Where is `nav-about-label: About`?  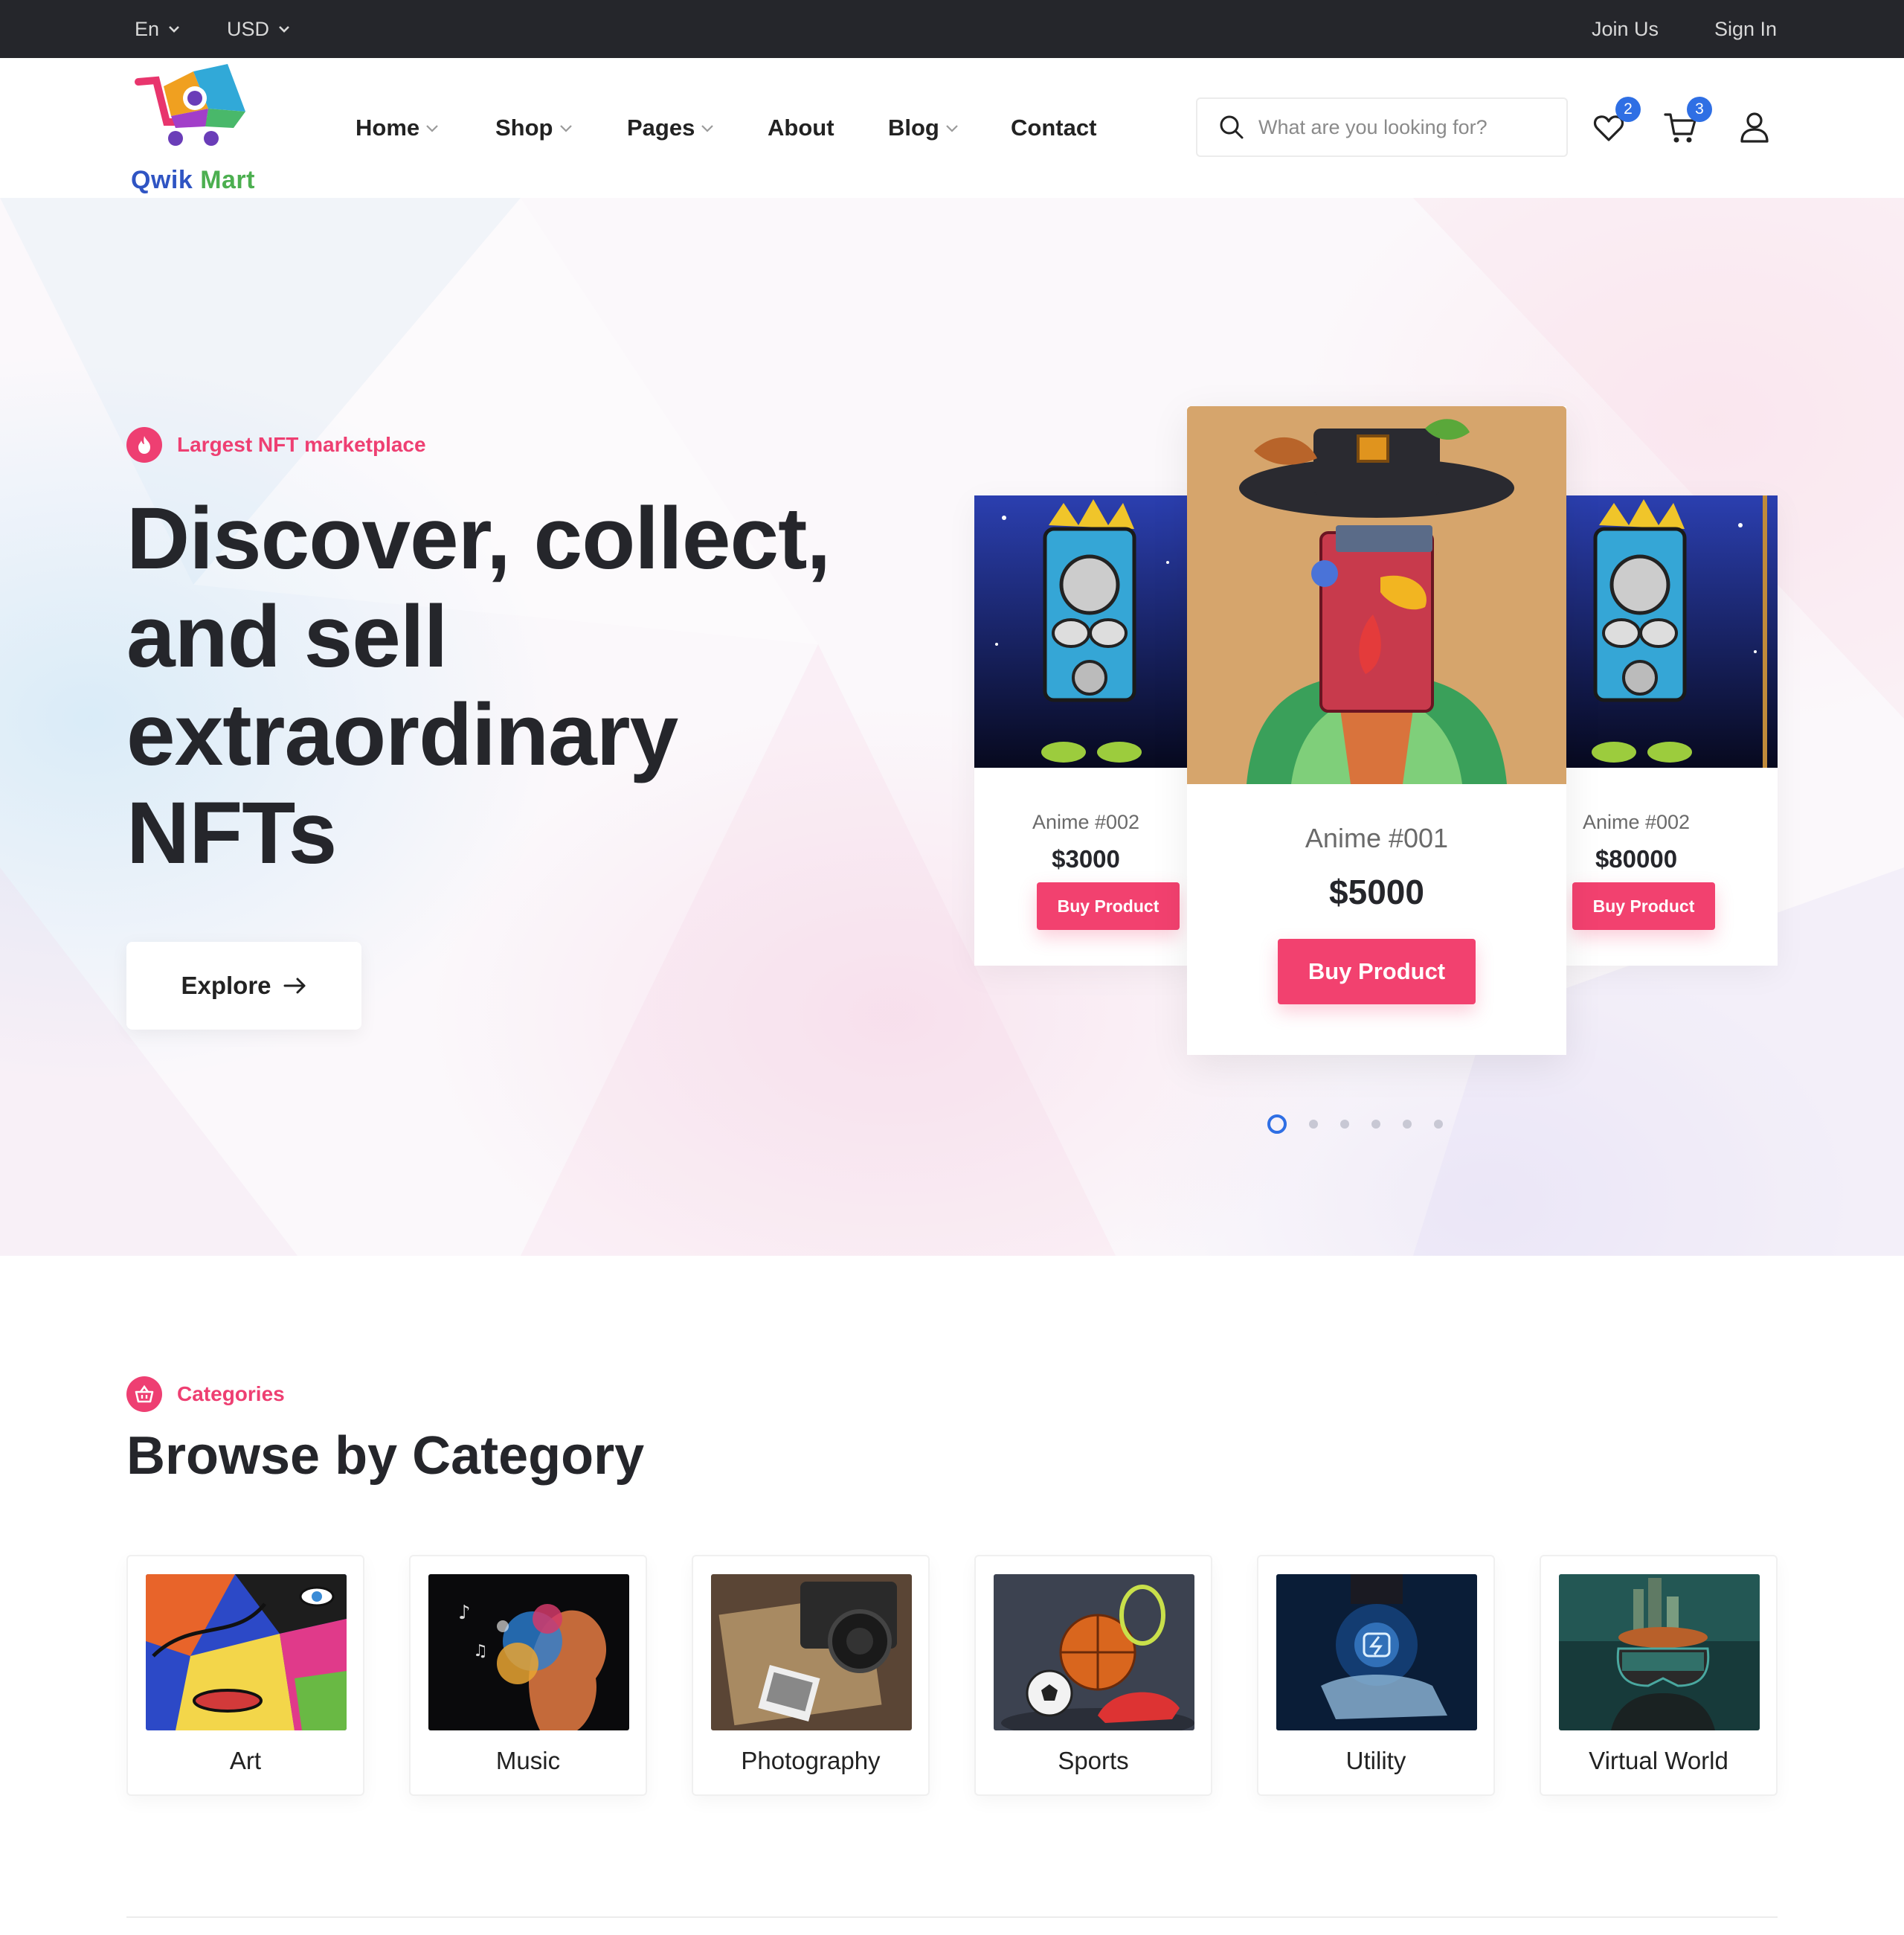 nav-about-label: About is located at coordinates (801, 128).